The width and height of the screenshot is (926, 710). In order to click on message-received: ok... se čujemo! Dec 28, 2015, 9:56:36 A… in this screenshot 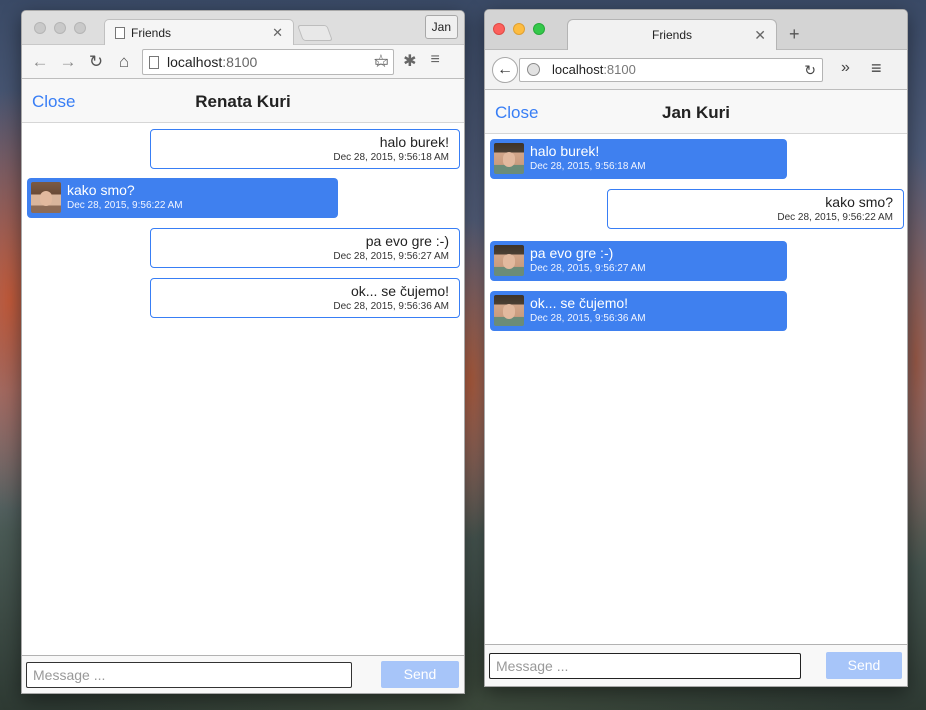, I will do `click(638, 311)`.